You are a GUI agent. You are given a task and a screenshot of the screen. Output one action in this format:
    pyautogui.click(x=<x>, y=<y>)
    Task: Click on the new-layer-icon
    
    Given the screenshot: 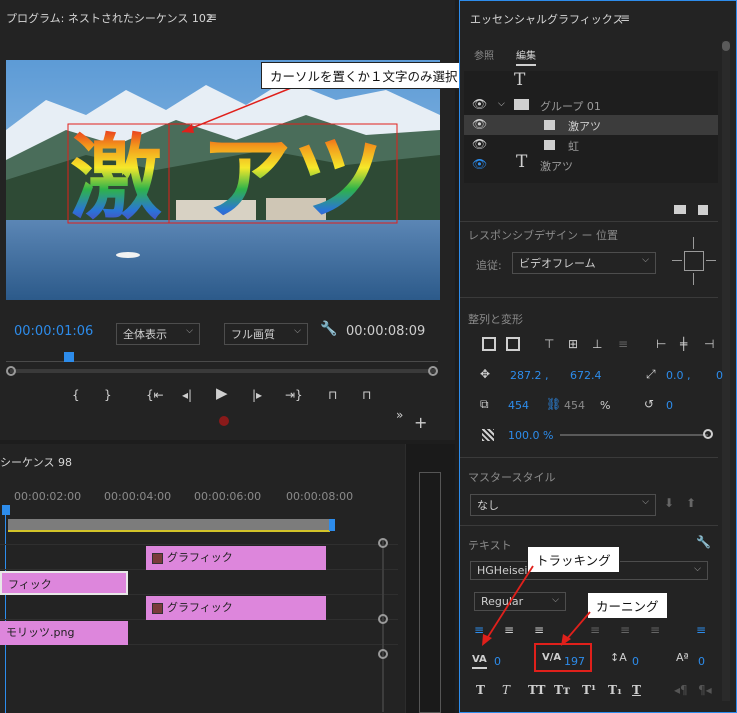 What is the action you would take?
    pyautogui.click(x=703, y=210)
    